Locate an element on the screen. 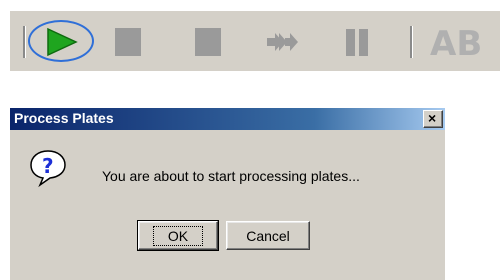 The image size is (500, 280). pause-icon is located at coordinates (357, 42).